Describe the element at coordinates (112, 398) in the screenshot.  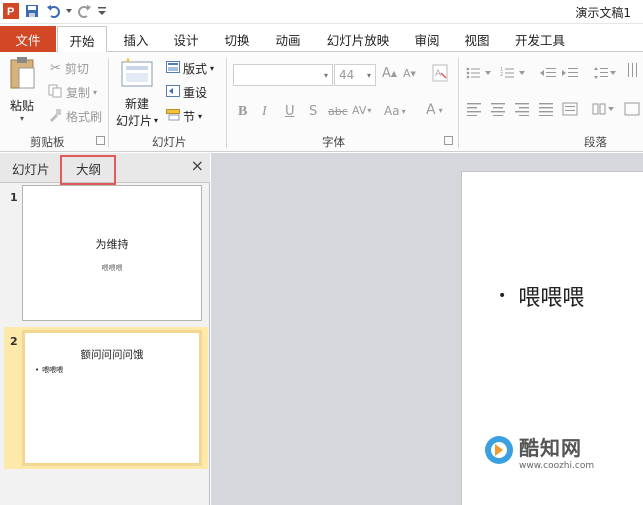
I see `slide-thumbnail-2: 额问问问问饿 • 喂喂喂` at that location.